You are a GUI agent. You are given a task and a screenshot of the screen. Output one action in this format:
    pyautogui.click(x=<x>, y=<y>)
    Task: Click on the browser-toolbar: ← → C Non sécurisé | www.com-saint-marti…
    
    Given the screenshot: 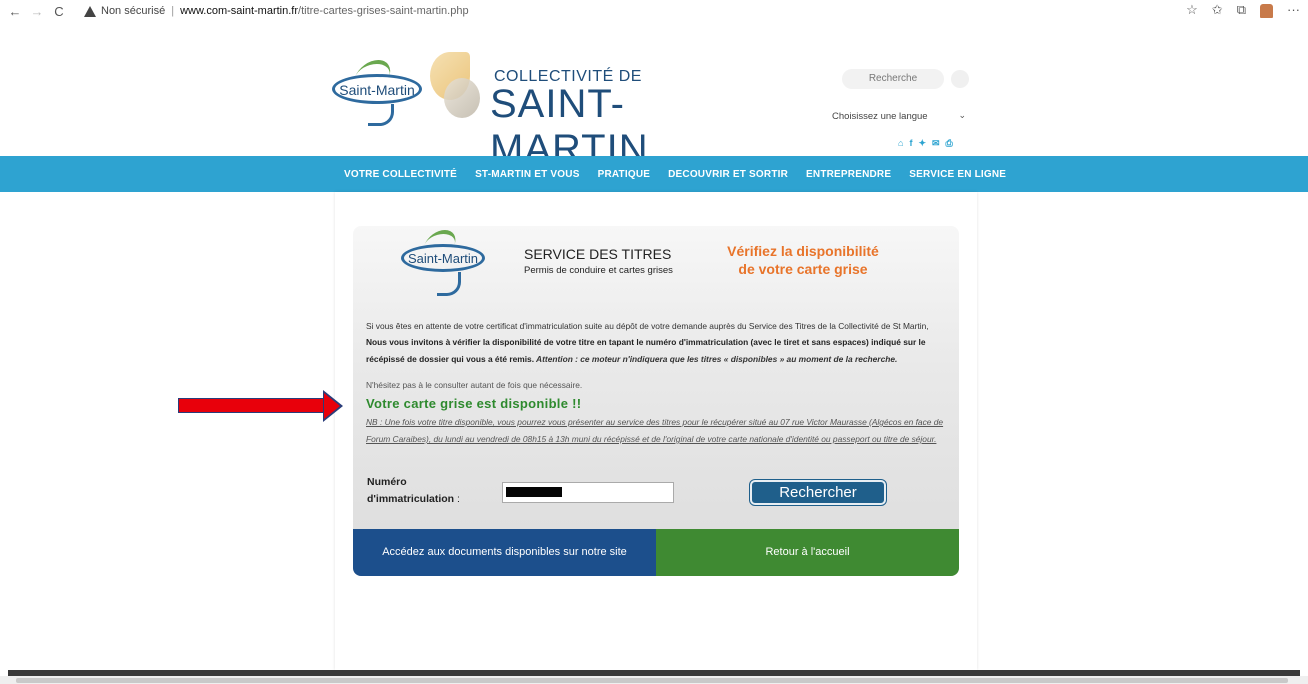 What is the action you would take?
    pyautogui.click(x=654, y=11)
    